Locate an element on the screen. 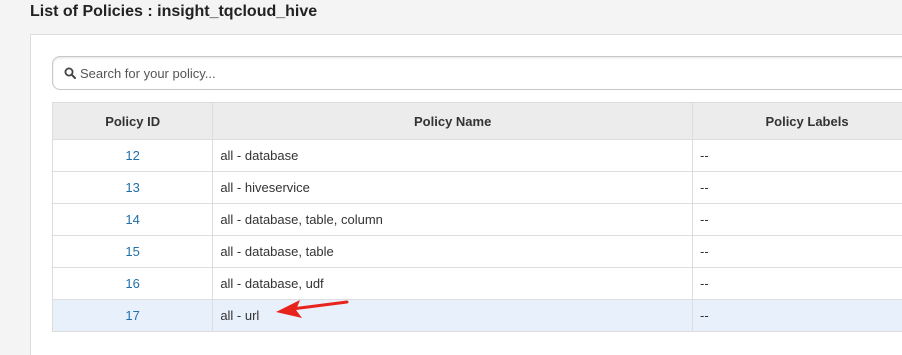  policy-id-link: 16 is located at coordinates (132, 283).